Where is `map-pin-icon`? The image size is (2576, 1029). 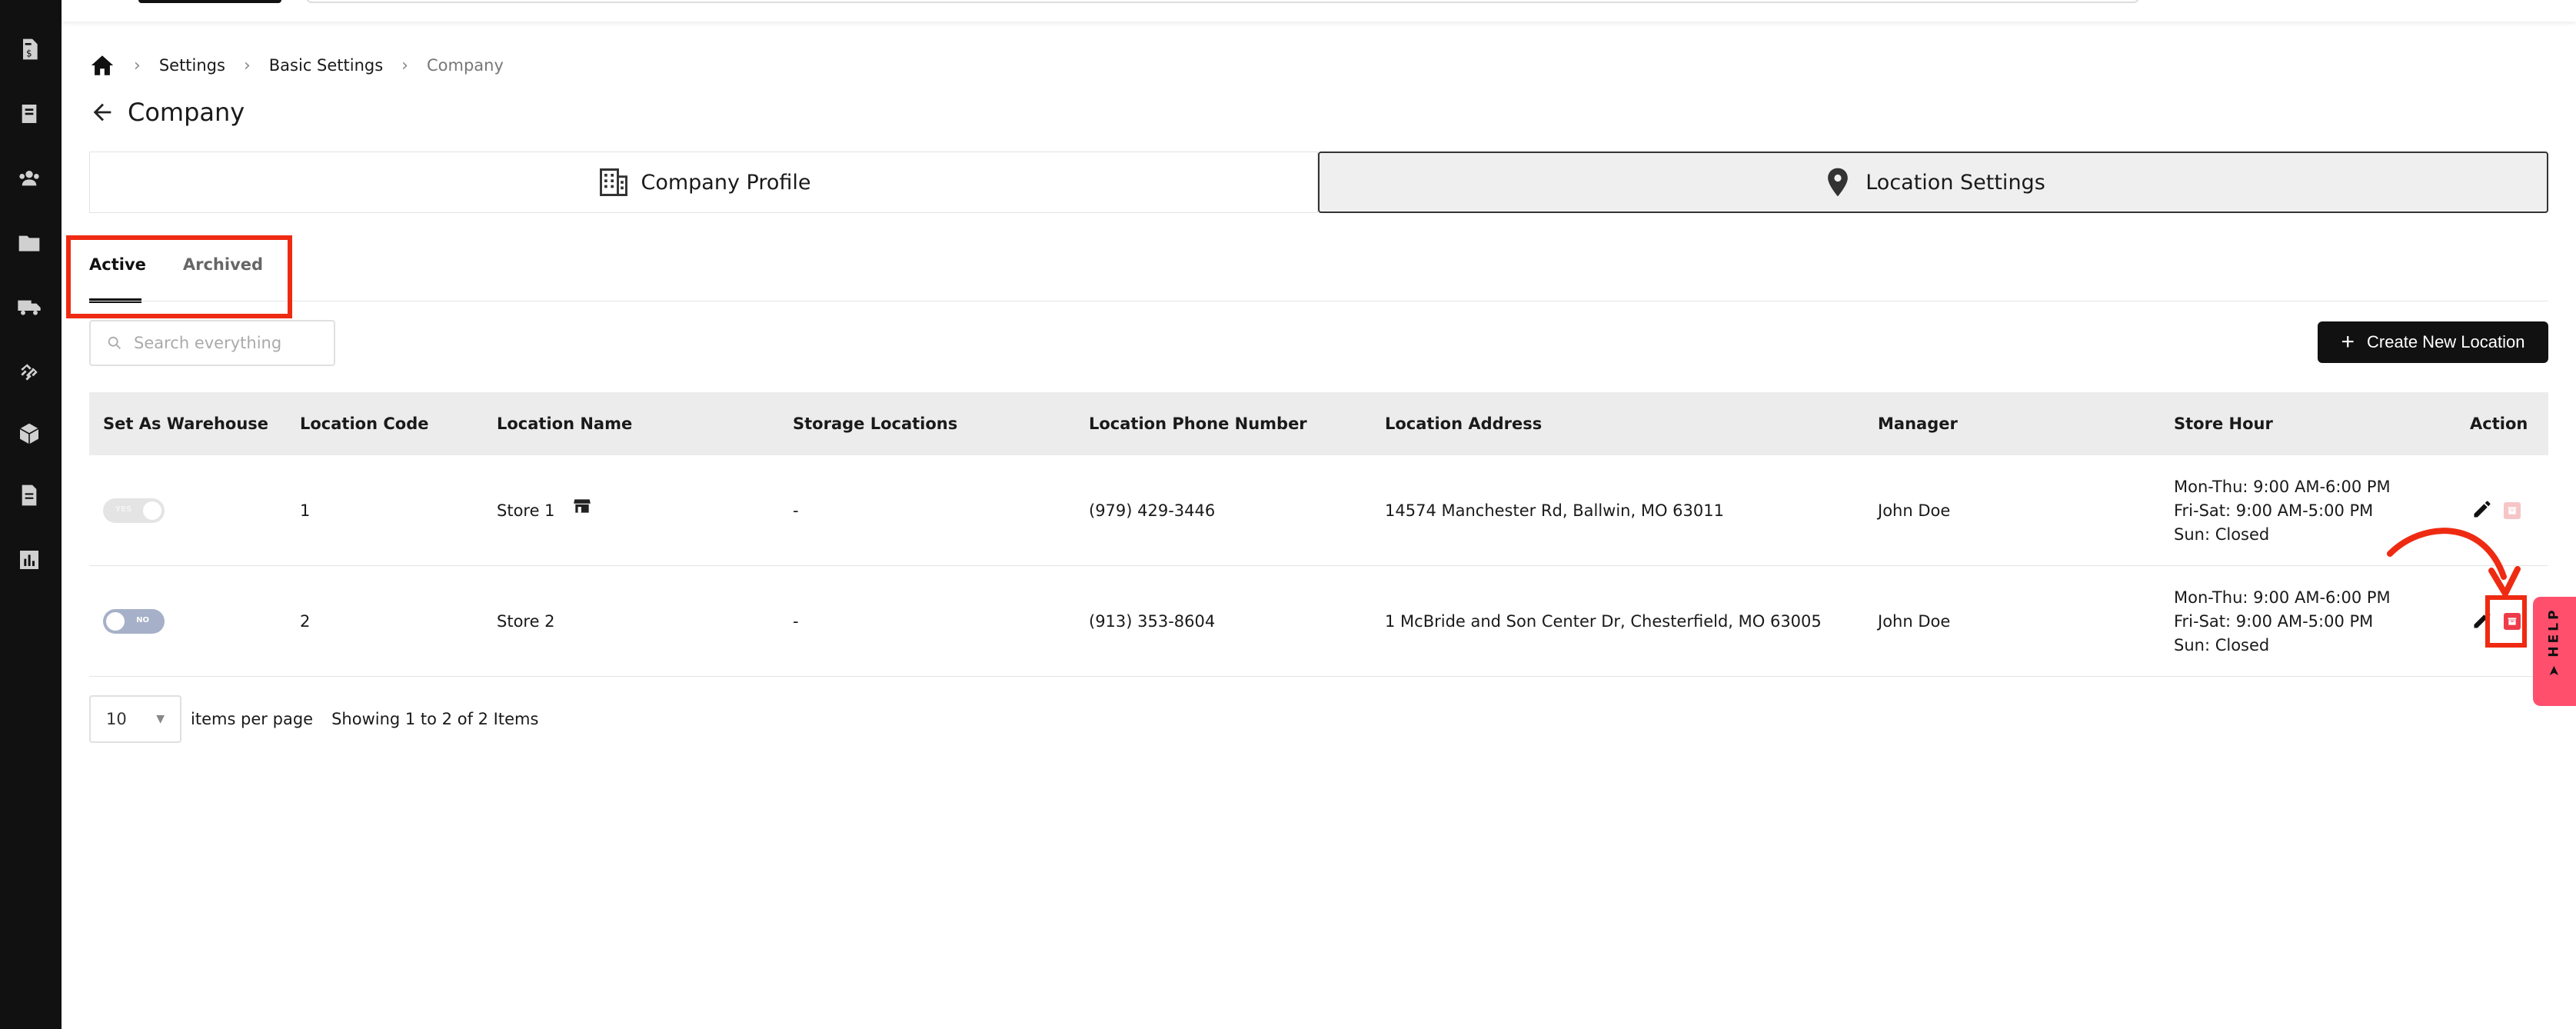 map-pin-icon is located at coordinates (1838, 182).